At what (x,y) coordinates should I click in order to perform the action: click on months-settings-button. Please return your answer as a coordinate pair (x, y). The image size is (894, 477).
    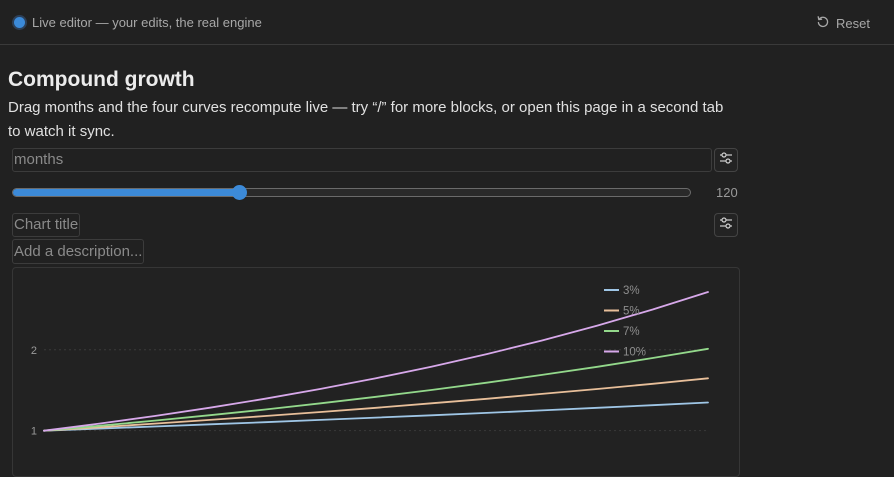
    Looking at the image, I should click on (726, 160).